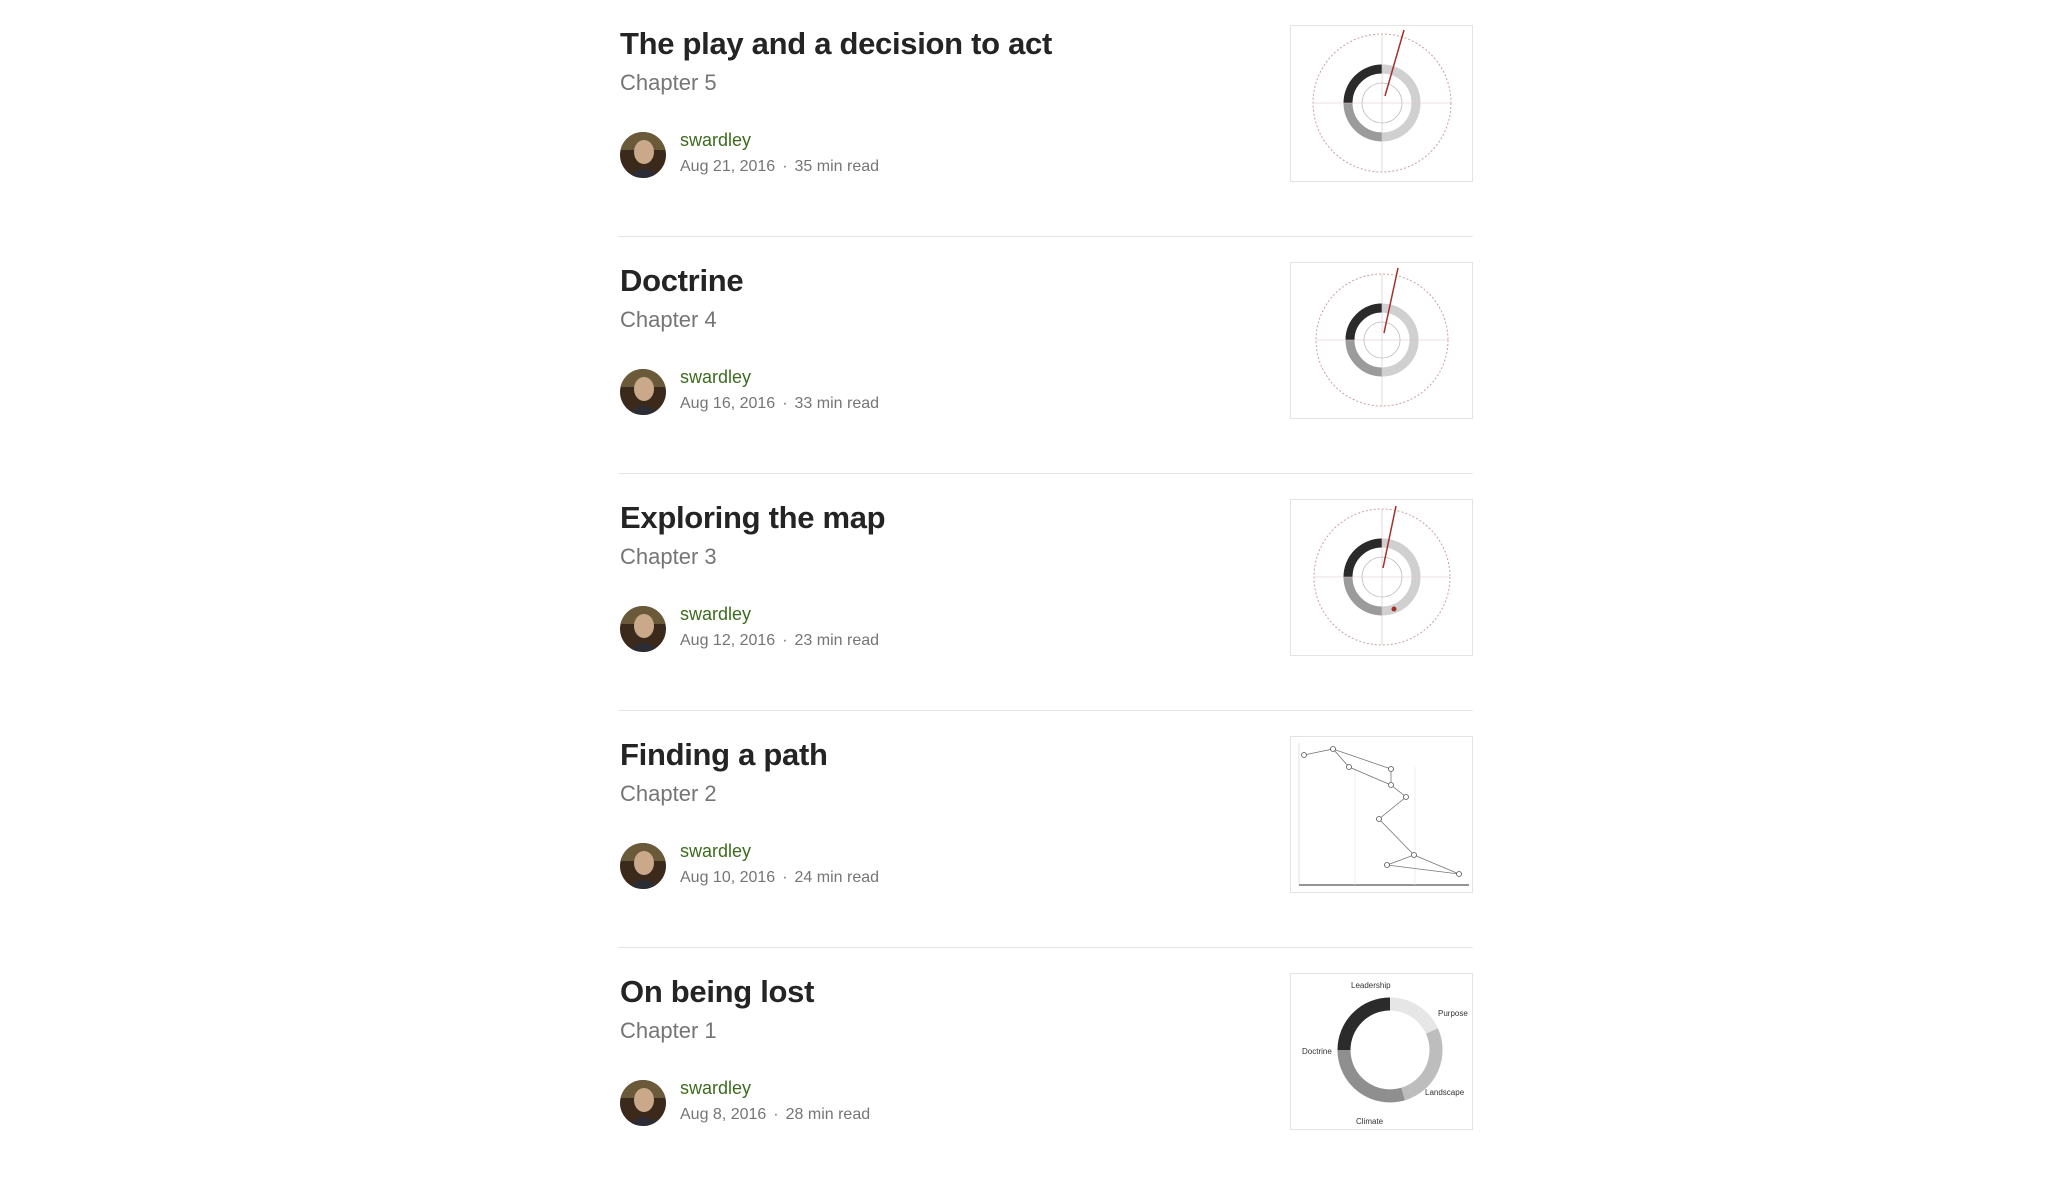 The height and width of the screenshot is (1185, 2048). I want to click on post-date: Aug 21, 2016, so click(728, 166).